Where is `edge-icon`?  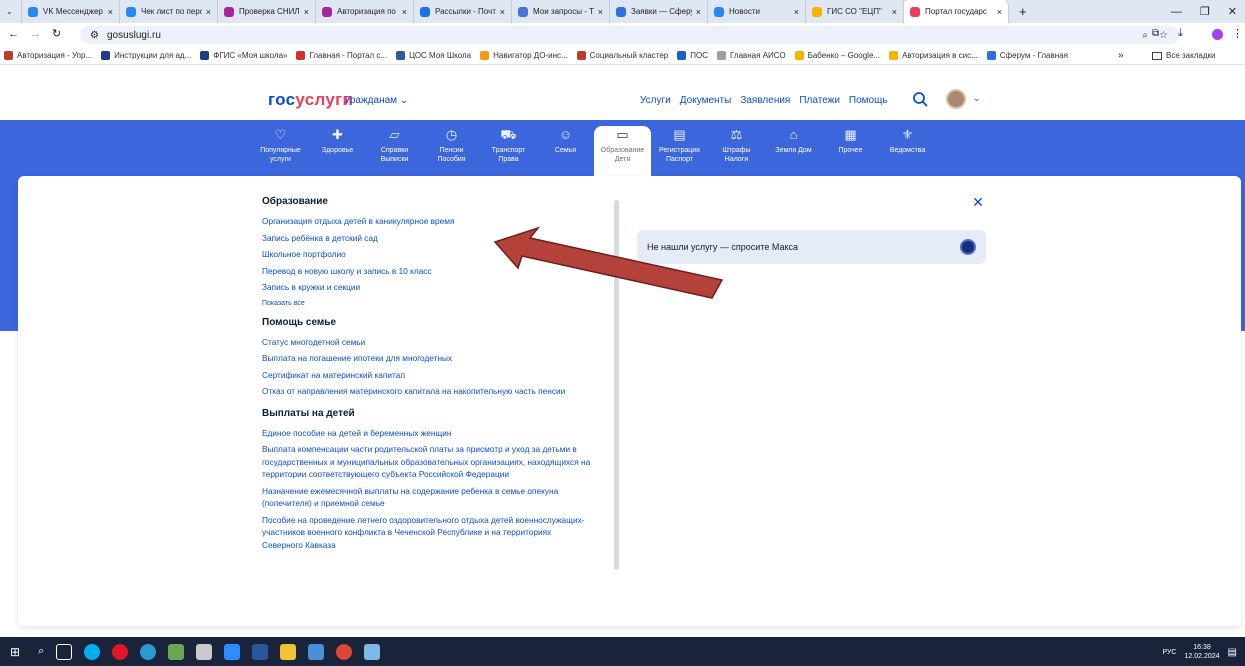 edge-icon is located at coordinates (148, 651).